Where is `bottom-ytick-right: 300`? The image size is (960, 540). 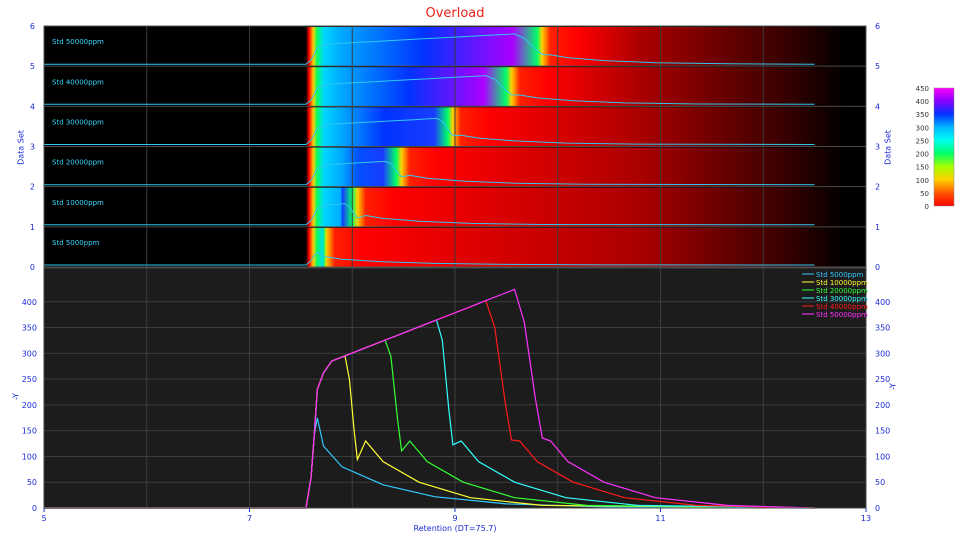 bottom-ytick-right: 300 is located at coordinates (882, 353).